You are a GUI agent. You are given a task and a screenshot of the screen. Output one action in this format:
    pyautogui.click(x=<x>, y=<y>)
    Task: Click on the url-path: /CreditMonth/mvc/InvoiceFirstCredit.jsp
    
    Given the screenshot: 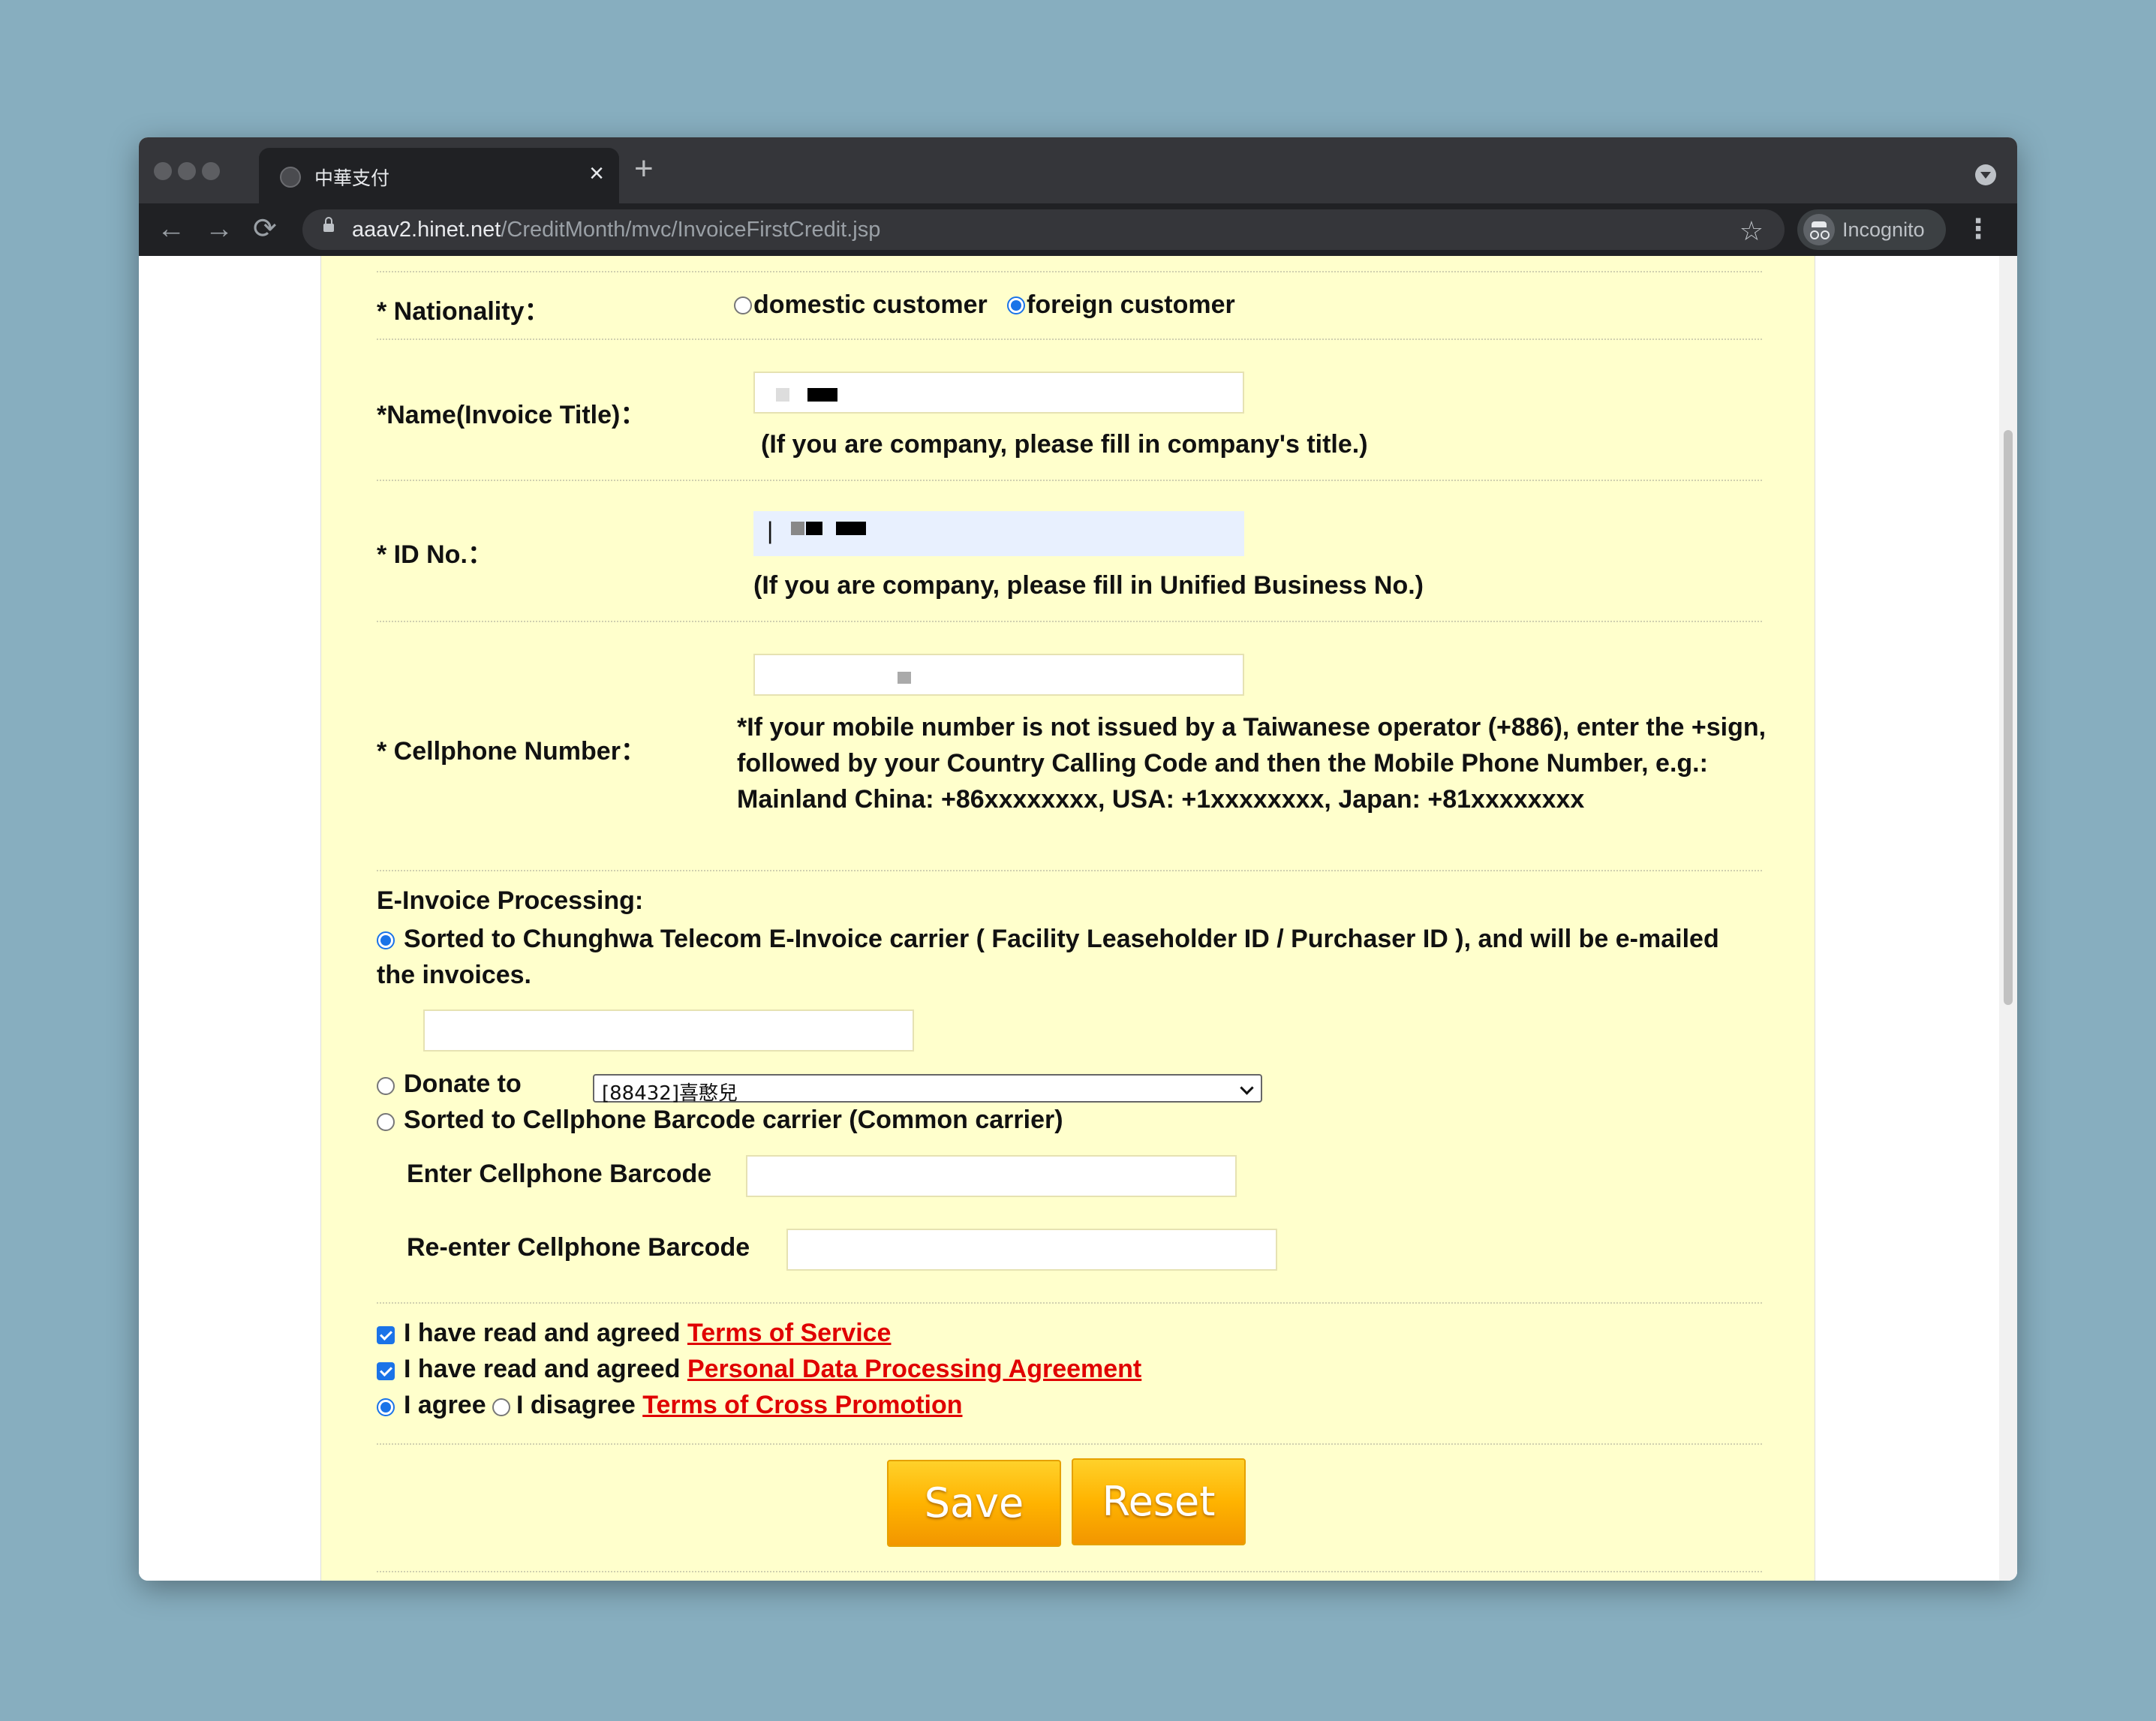 What is the action you would take?
    pyautogui.click(x=691, y=230)
    